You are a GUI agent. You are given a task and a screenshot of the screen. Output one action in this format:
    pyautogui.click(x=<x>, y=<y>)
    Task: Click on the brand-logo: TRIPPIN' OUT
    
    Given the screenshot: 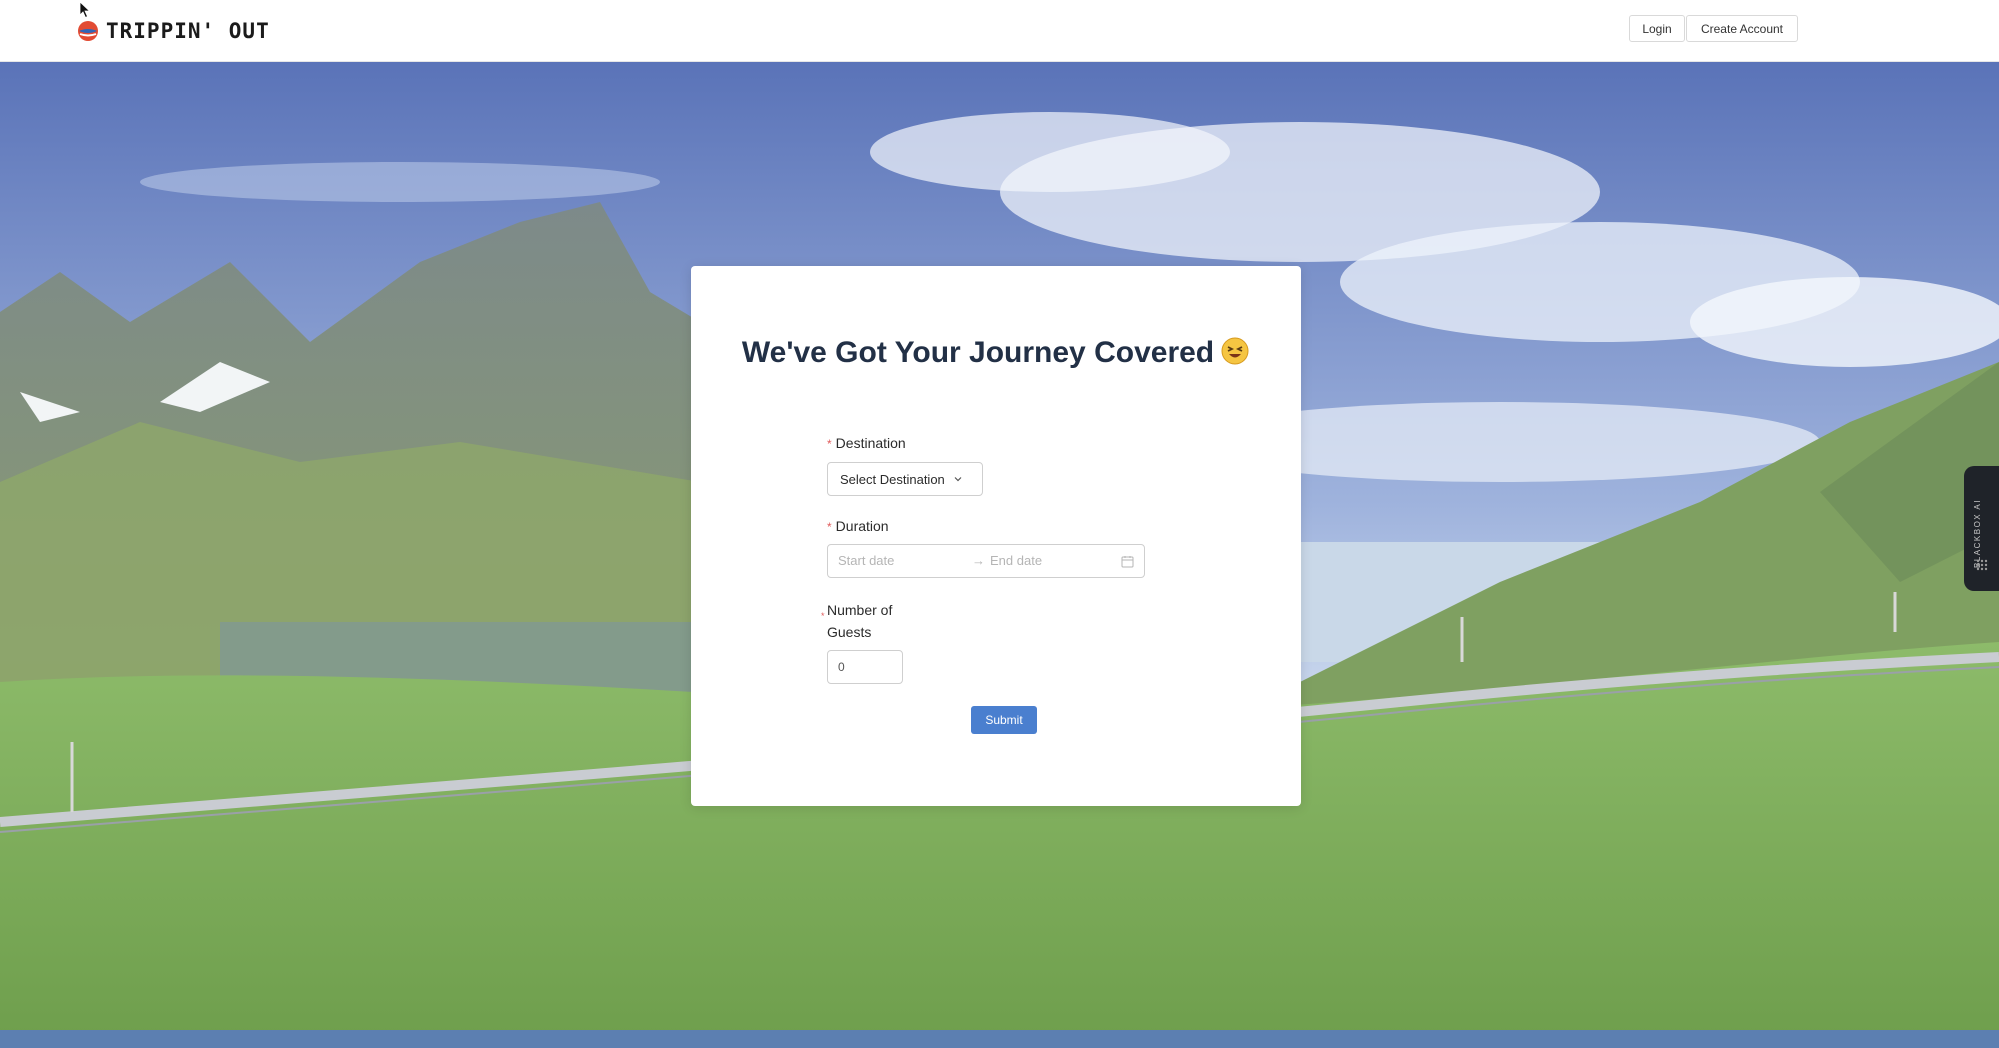 What is the action you would take?
    pyautogui.click(x=173, y=31)
    